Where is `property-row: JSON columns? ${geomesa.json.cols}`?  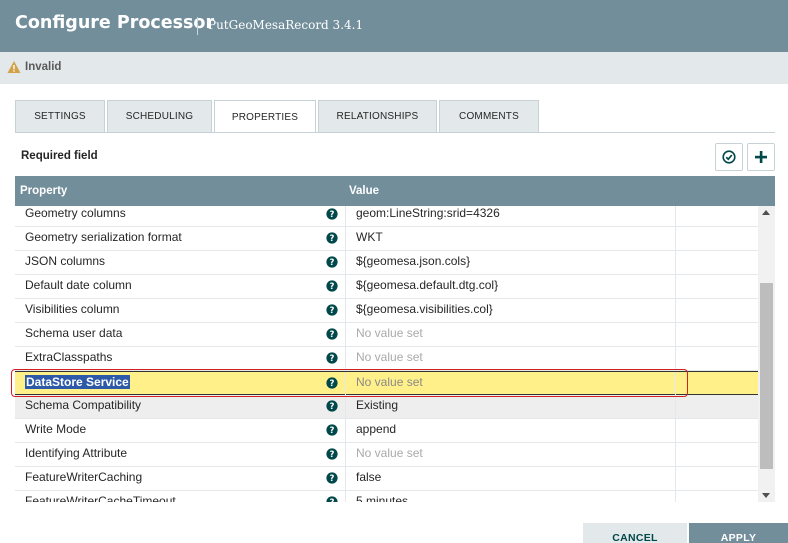
property-row: JSON columns? ${geomesa.json.cols} is located at coordinates (386, 263).